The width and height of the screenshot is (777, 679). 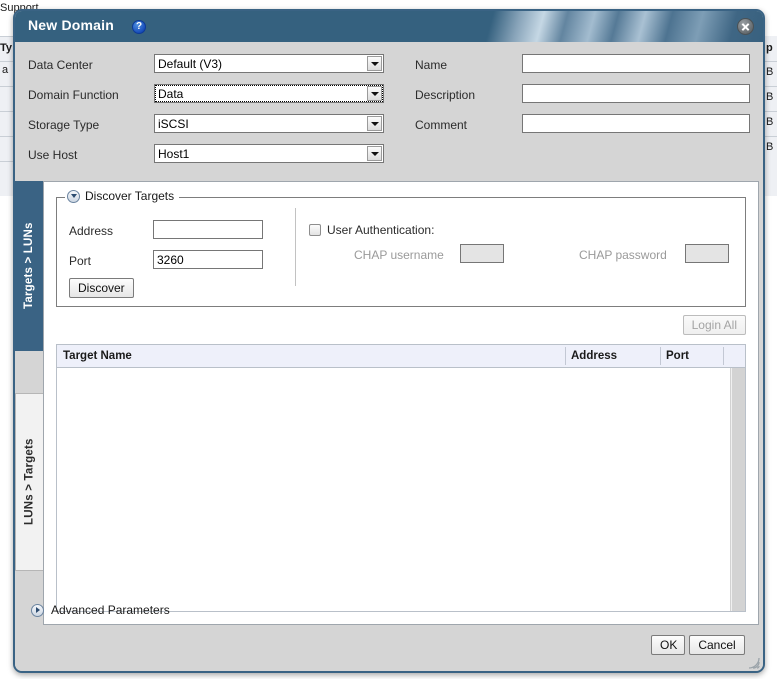 What do you see at coordinates (445, 95) in the screenshot?
I see `description-label: Description` at bounding box center [445, 95].